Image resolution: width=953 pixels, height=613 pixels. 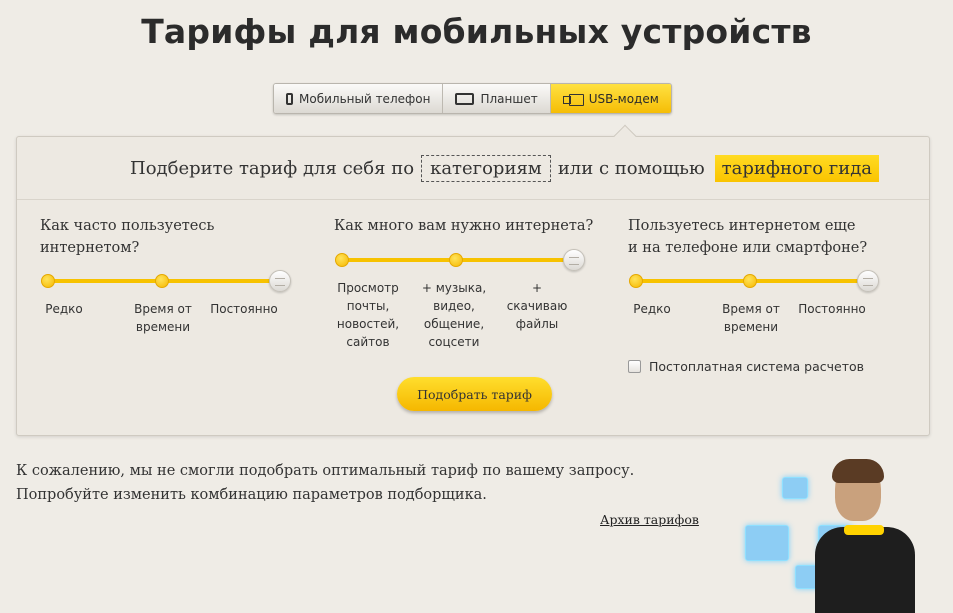 I want to click on selector-prefix: Подберите тариф для себя по, so click(x=272, y=168).